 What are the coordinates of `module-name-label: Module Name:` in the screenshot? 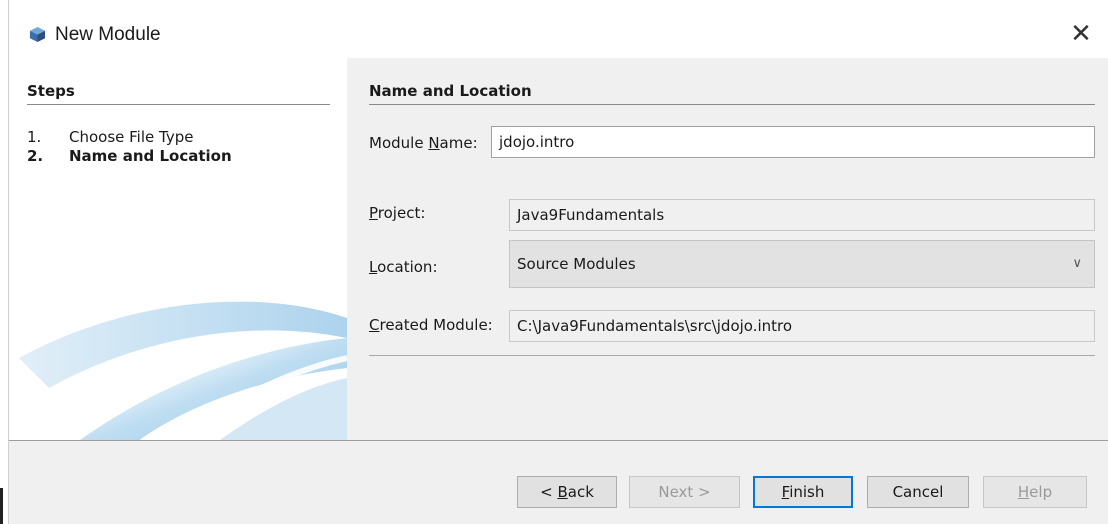 It's located at (423, 143).